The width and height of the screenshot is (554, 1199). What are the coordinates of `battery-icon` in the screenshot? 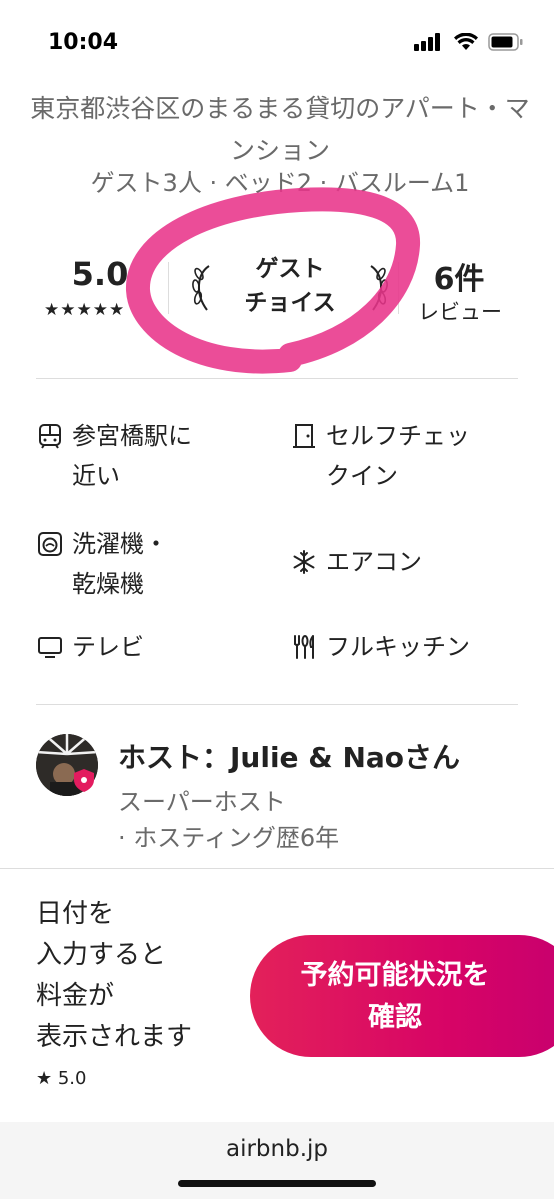 It's located at (505, 42).